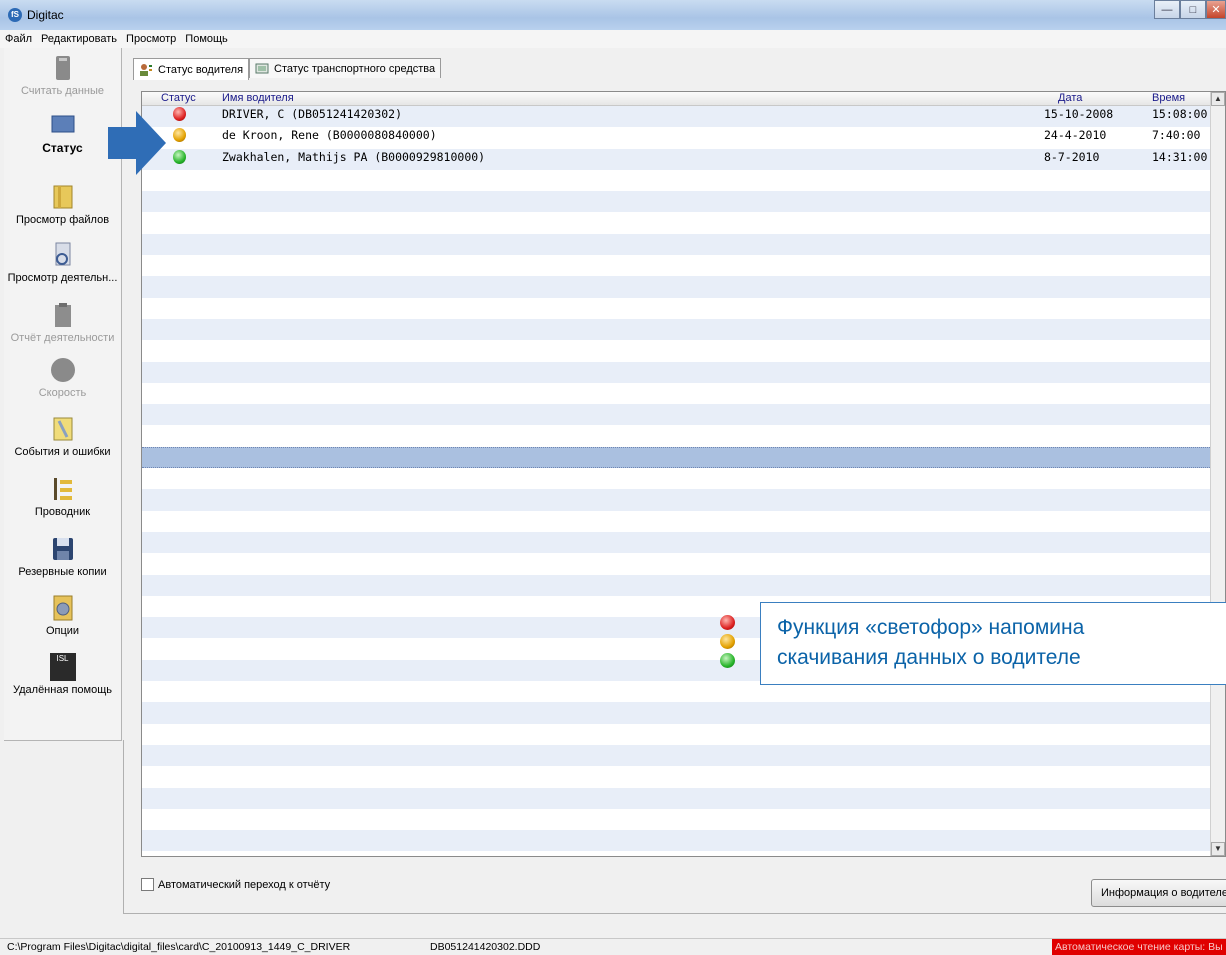 The width and height of the screenshot is (1226, 955). What do you see at coordinates (62, 674) in the screenshot?
I see `sidebar-item-remote-help: ISL Удалённая помощь` at bounding box center [62, 674].